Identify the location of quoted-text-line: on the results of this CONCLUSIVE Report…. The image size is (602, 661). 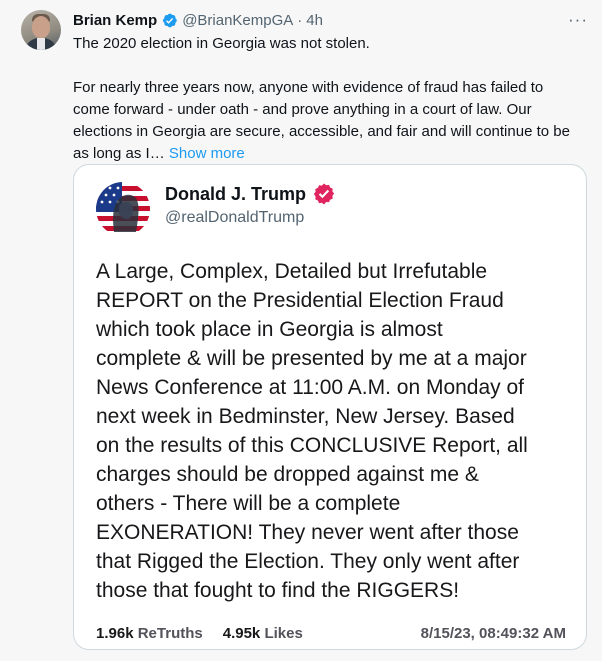
(312, 445).